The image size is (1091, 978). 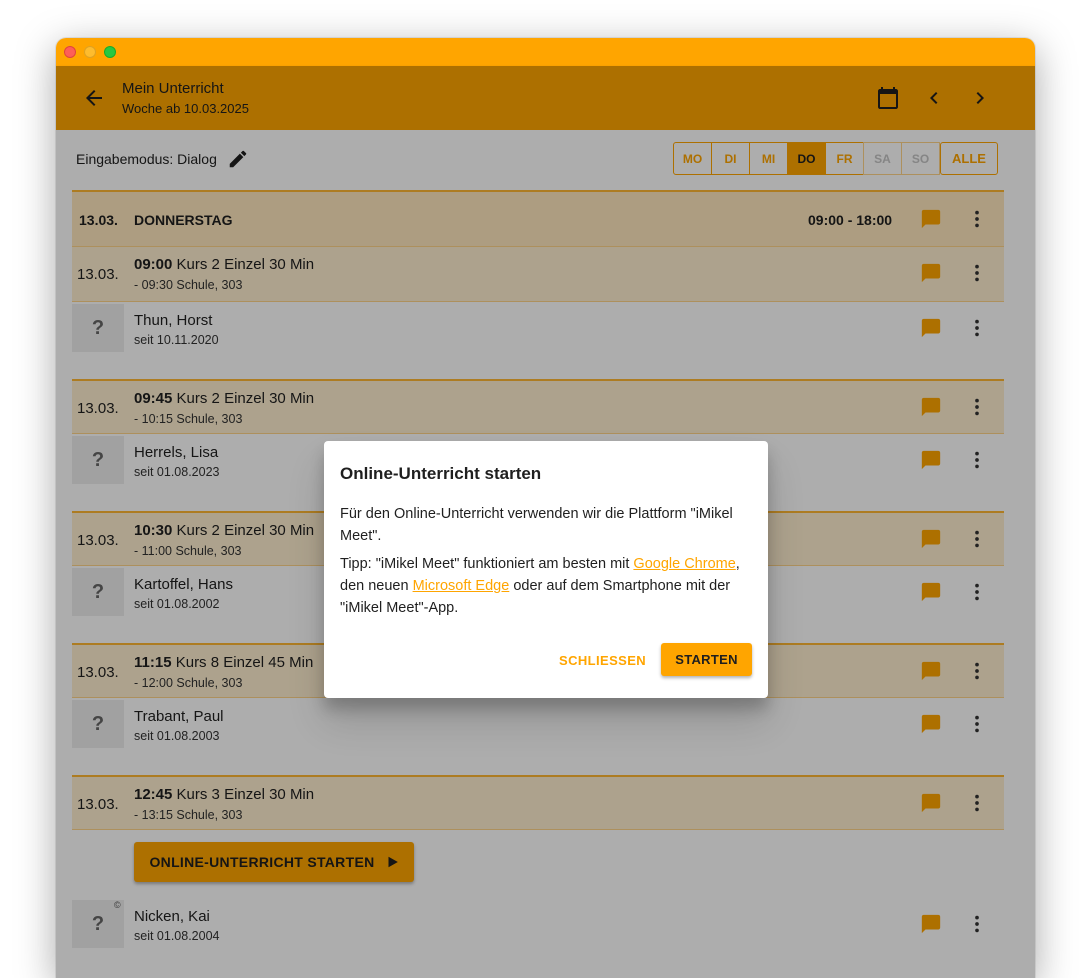 What do you see at coordinates (602, 660) in the screenshot?
I see `close-dialog-button: SCHLIESSEN` at bounding box center [602, 660].